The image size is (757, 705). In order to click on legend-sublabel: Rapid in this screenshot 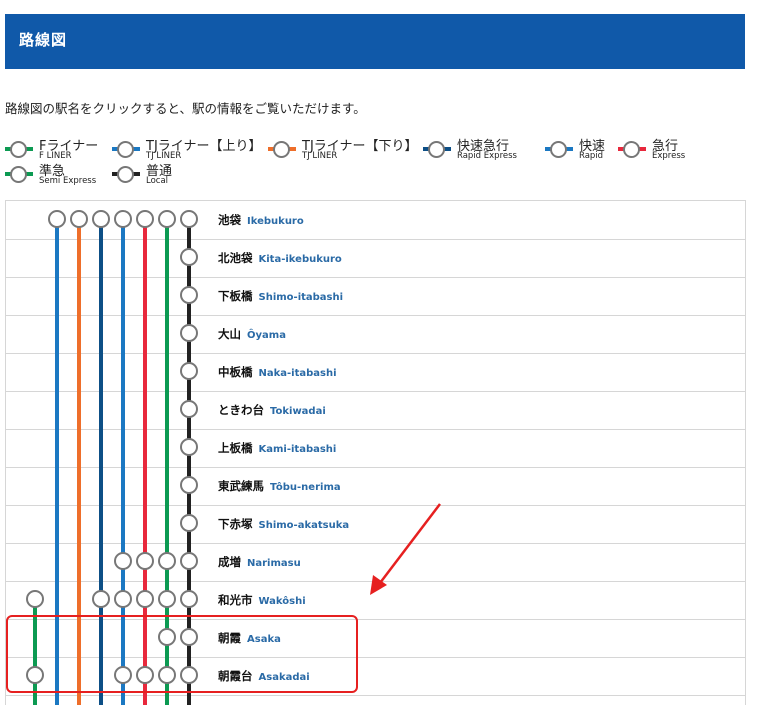, I will do `click(591, 156)`.